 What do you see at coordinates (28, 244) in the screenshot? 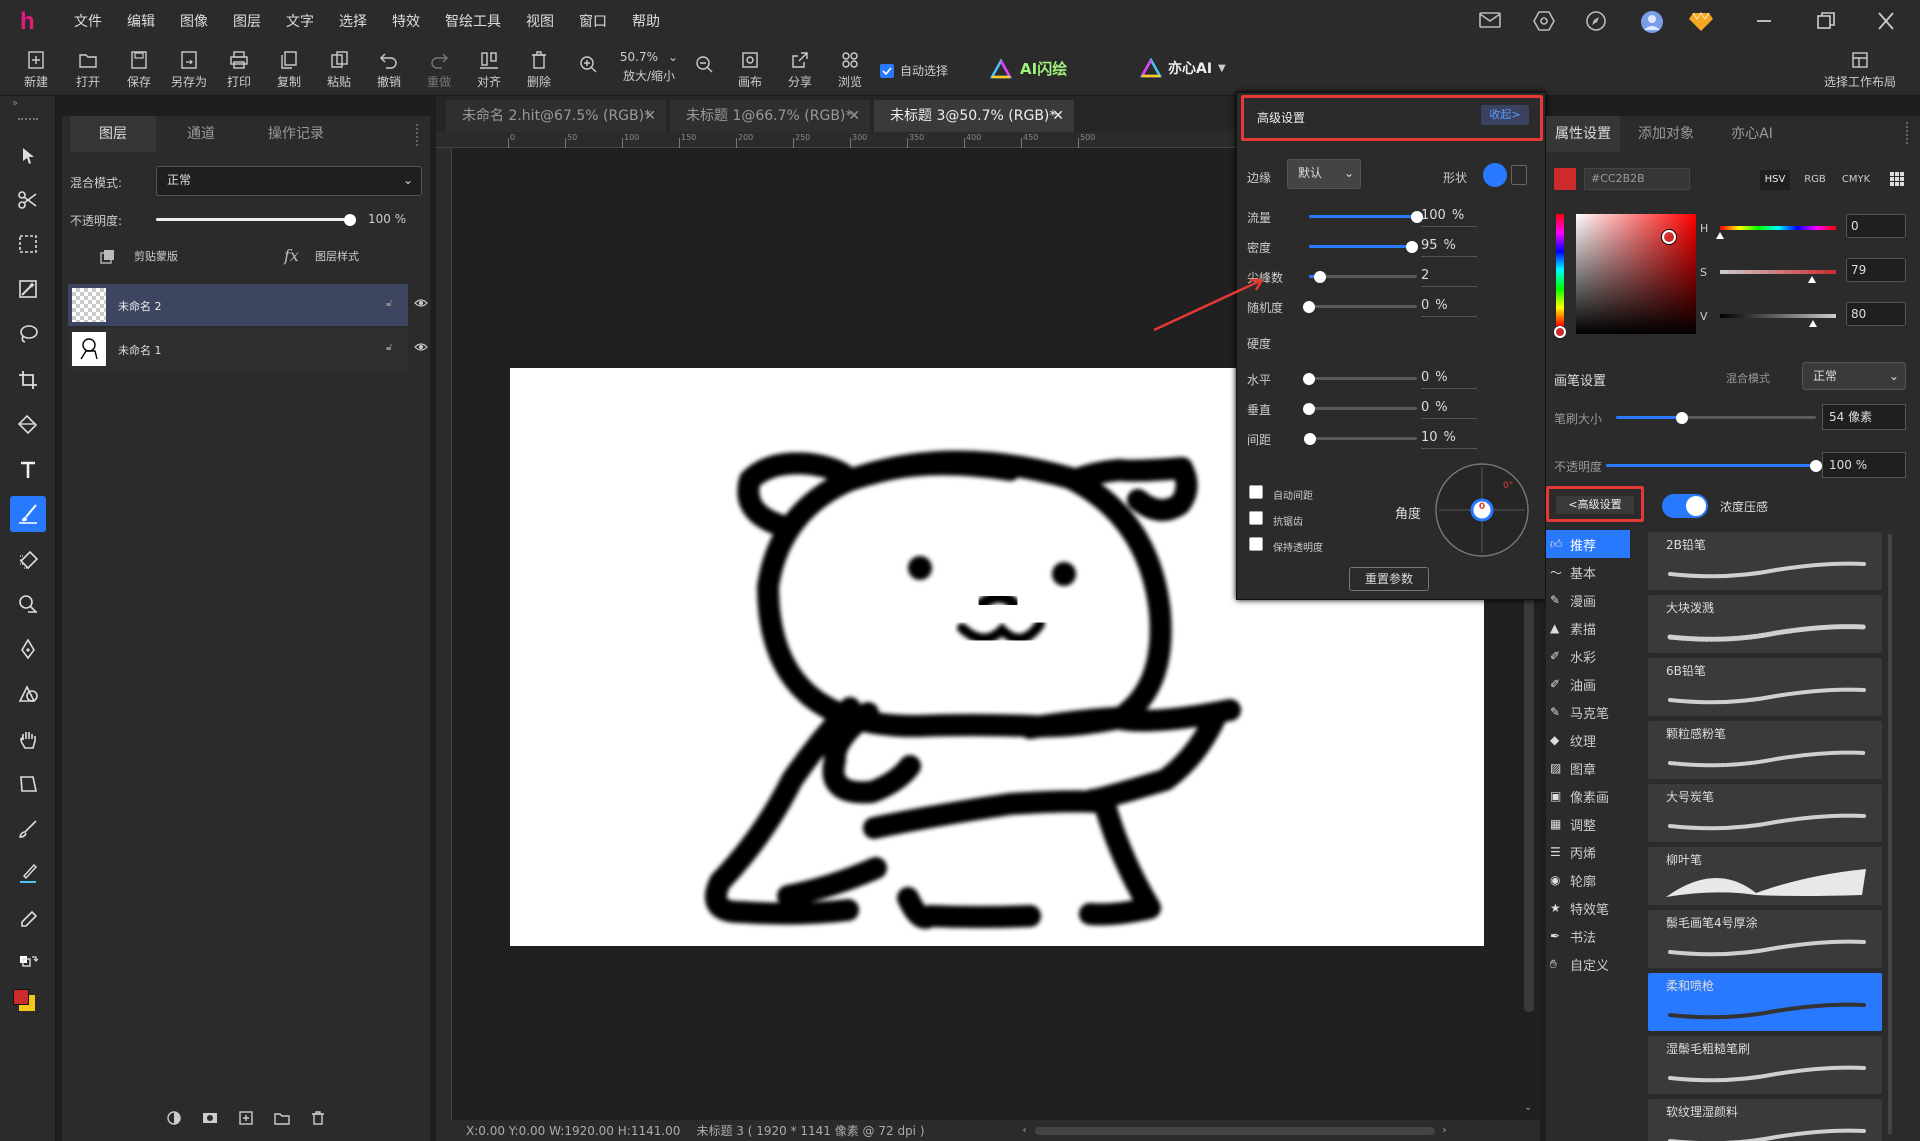
I see `marquee-tool-icon` at bounding box center [28, 244].